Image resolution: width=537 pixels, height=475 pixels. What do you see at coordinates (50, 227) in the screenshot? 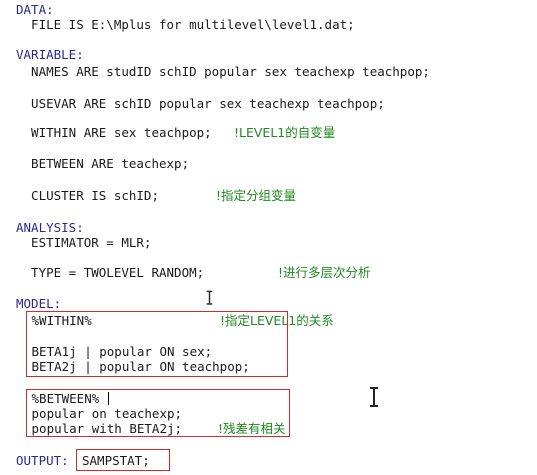
I see `analysis-keyword: ANALYSIS:` at bounding box center [50, 227].